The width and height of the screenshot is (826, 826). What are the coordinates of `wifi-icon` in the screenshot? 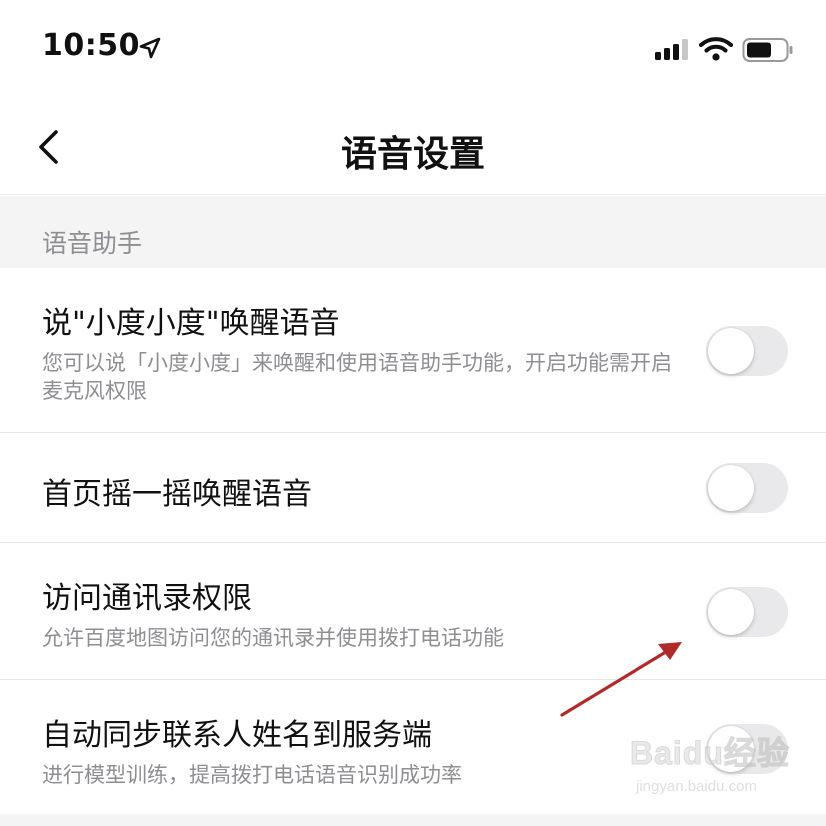 It's located at (716, 49).